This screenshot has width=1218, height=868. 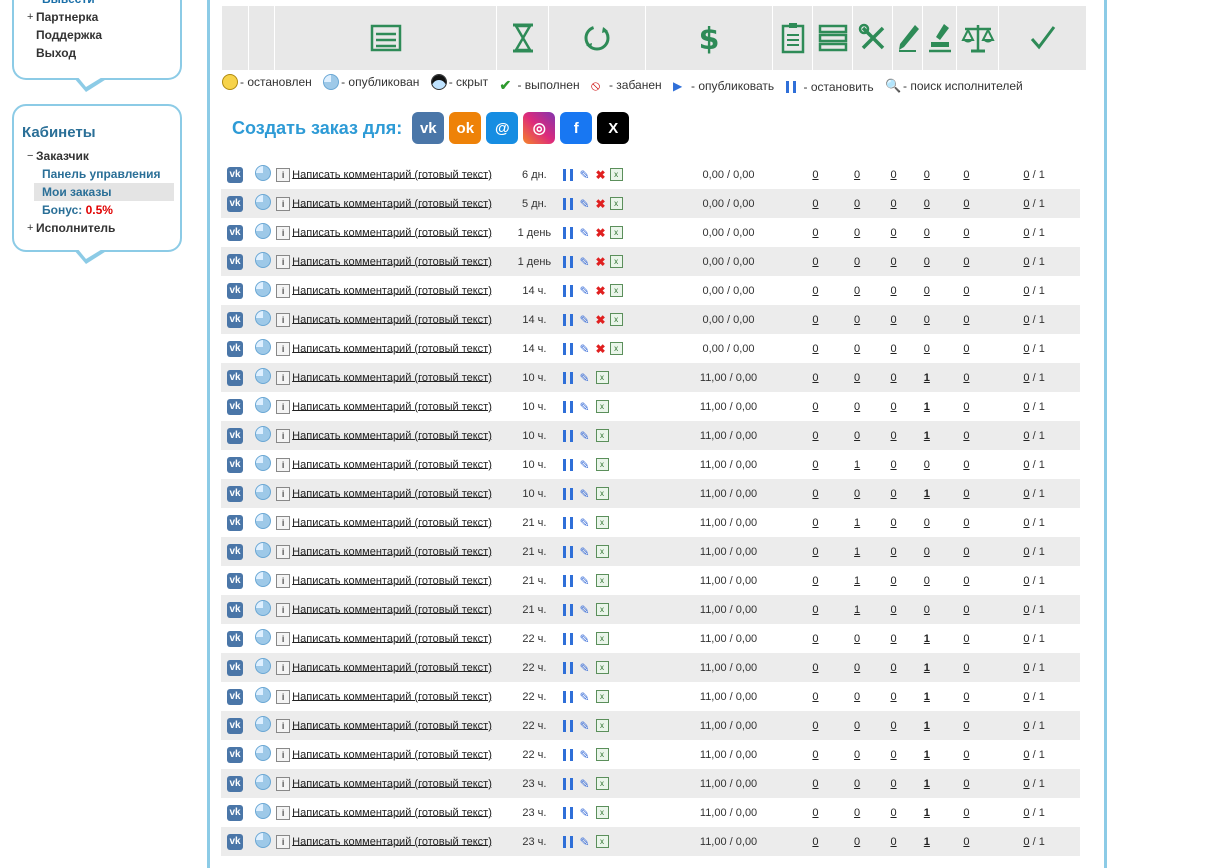 I want to click on menu-item-my-orders: Мои заказы, so click(x=104, y=192).